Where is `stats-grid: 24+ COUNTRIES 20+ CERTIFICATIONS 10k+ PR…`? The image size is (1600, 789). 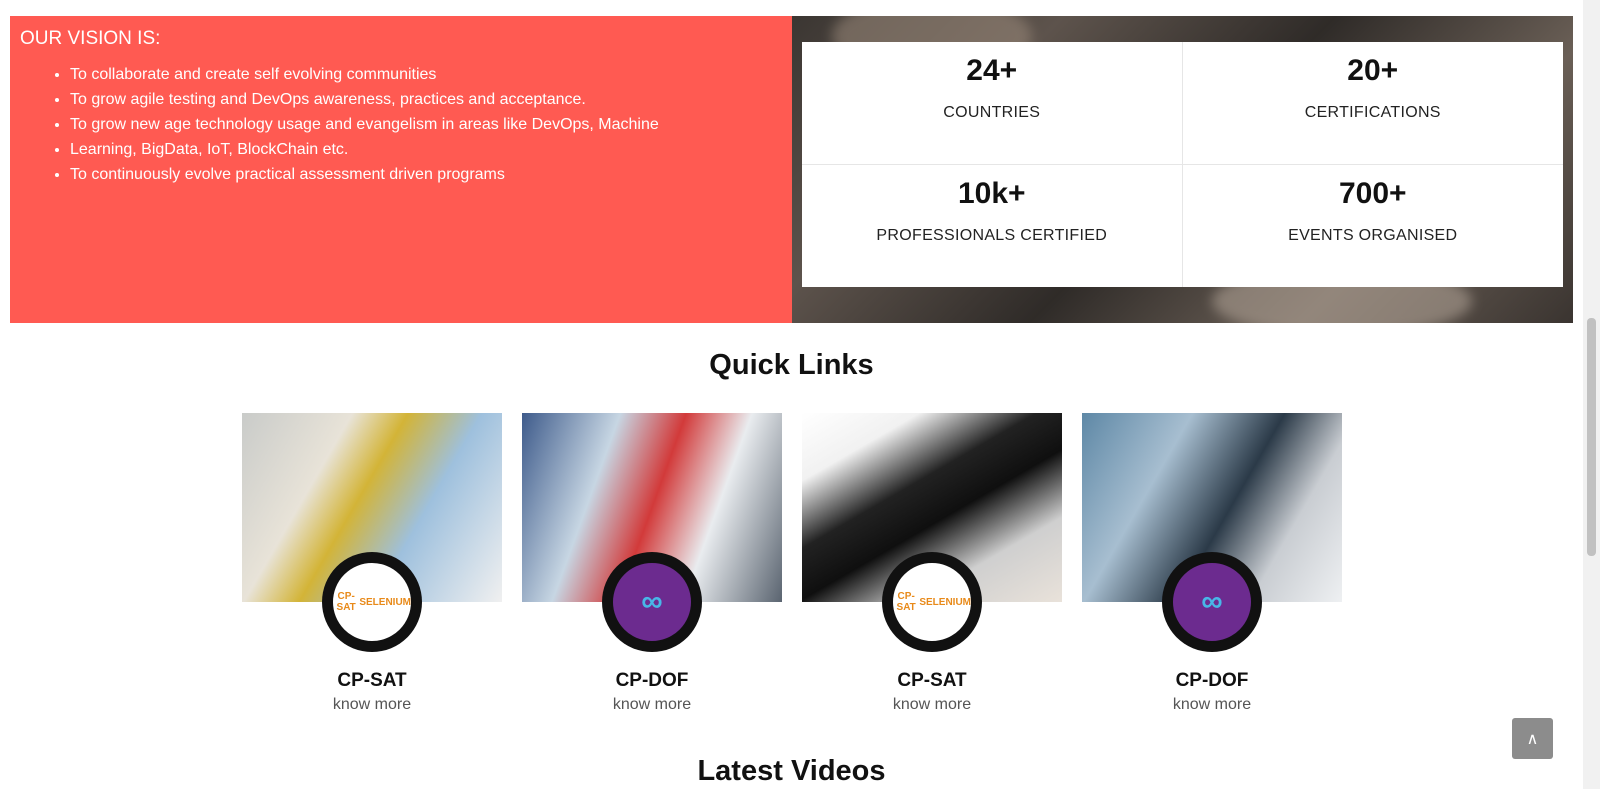 stats-grid: 24+ COUNTRIES 20+ CERTIFICATIONS 10k+ PR… is located at coordinates (1182, 164).